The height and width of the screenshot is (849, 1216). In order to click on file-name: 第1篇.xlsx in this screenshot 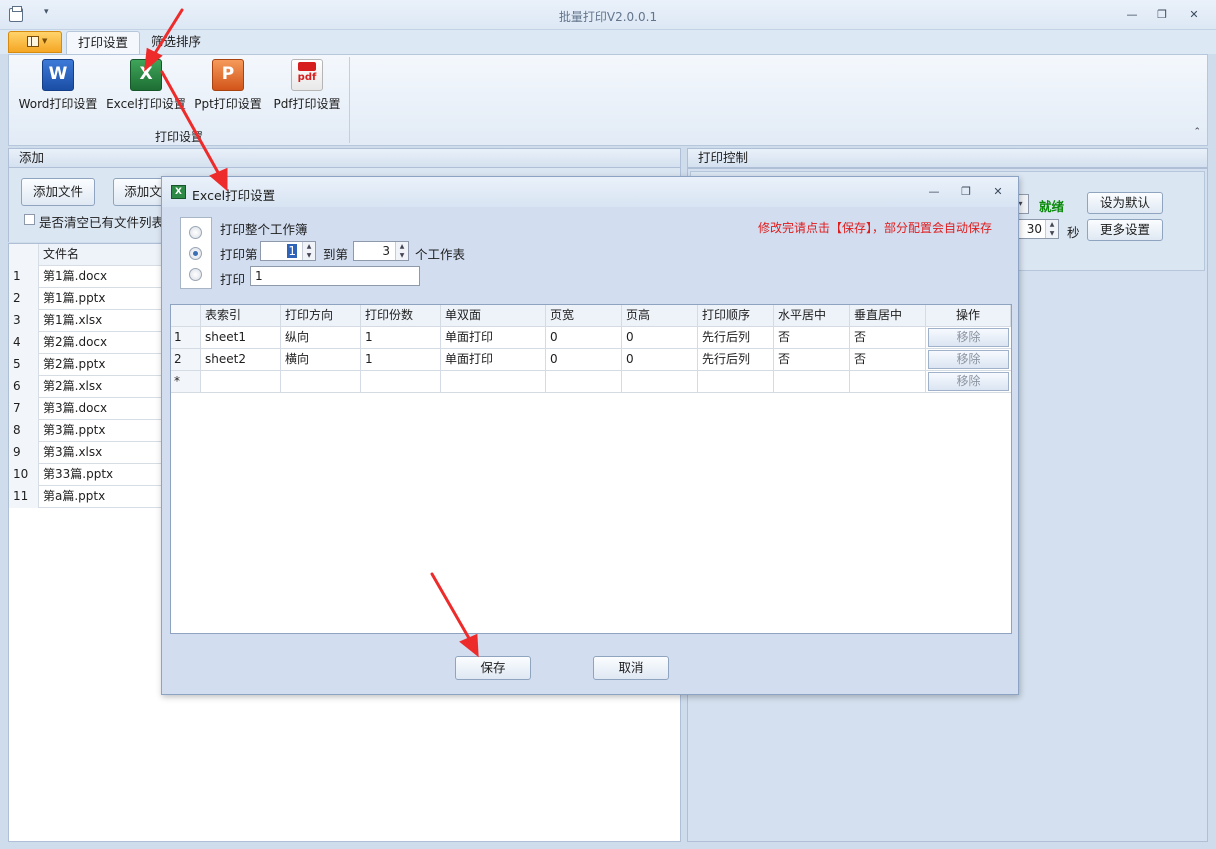, I will do `click(73, 320)`.